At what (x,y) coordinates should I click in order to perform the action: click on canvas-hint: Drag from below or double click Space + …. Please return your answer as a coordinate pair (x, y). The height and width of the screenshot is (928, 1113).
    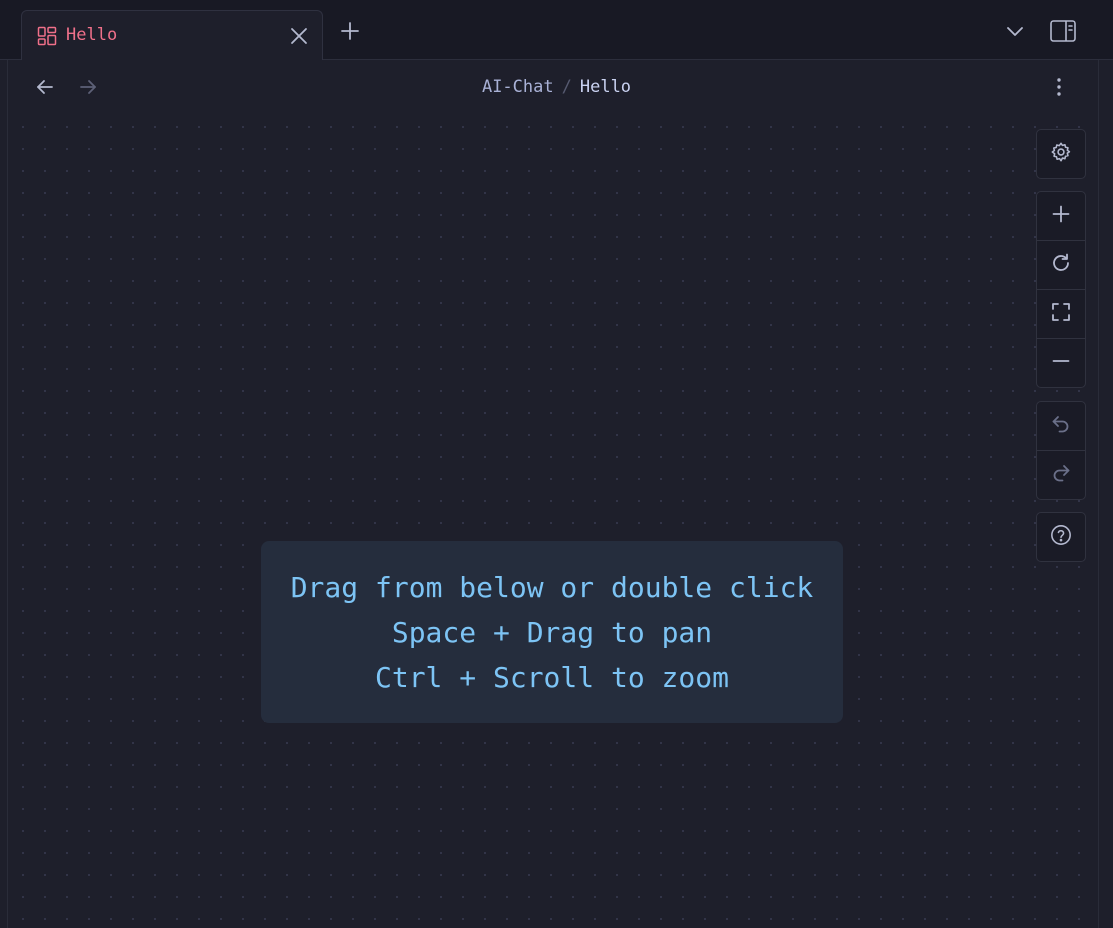
    Looking at the image, I should click on (552, 632).